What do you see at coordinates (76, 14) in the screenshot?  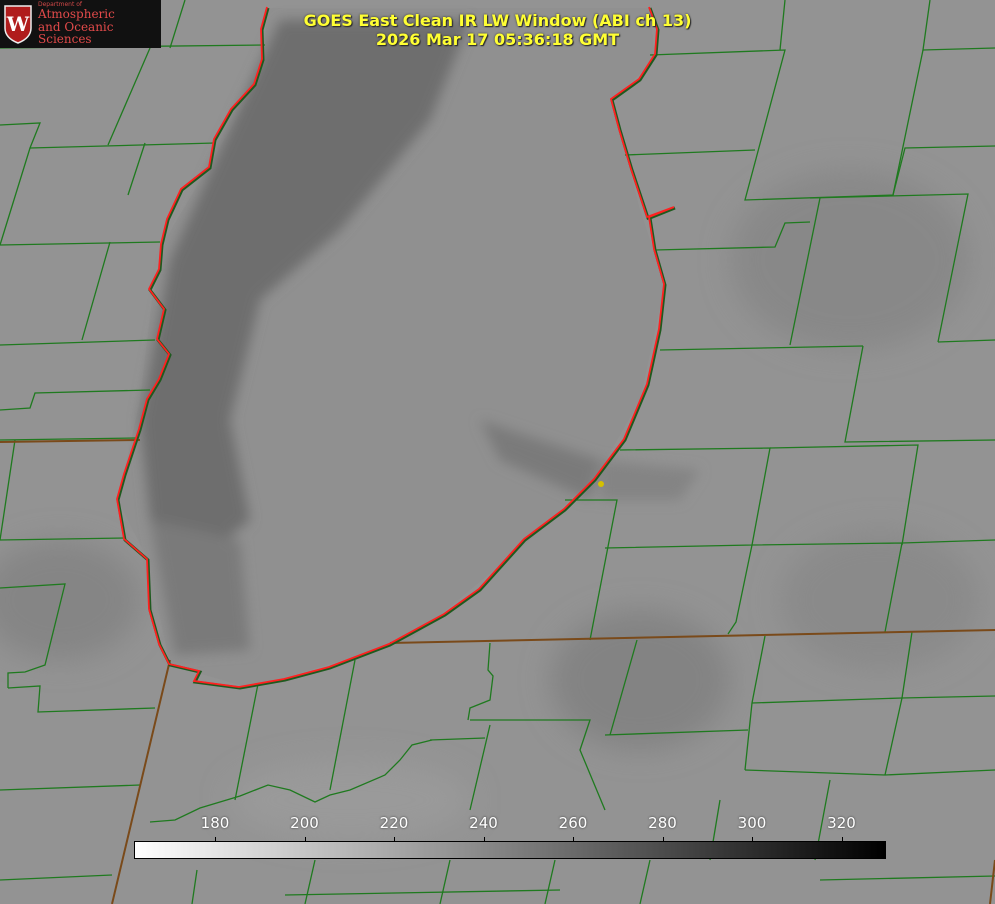 I see `logo-line1: Atmospheric` at bounding box center [76, 14].